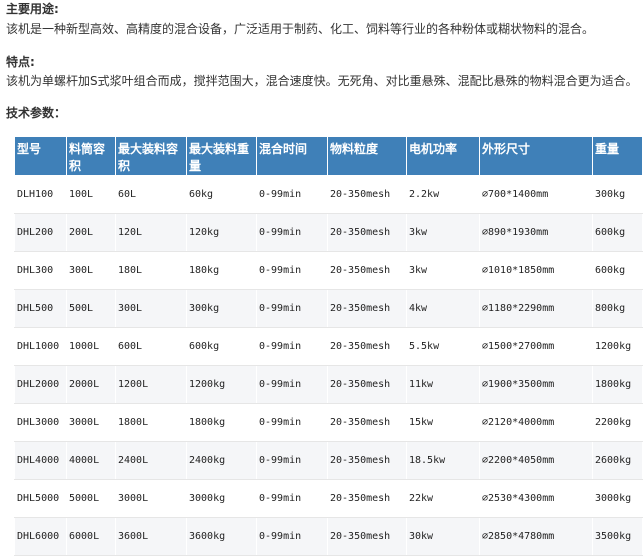 The width and height of the screenshot is (643, 556). I want to click on cell-dimensions: ∅1010*1850mm, so click(536, 270).